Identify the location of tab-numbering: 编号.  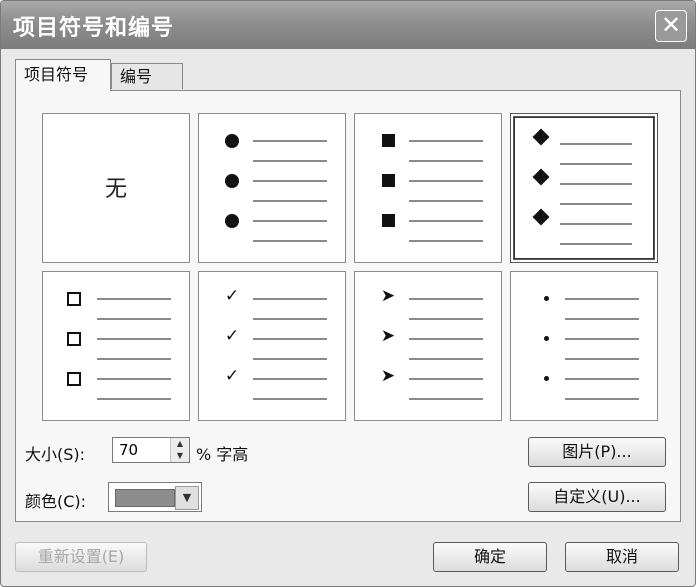
(147, 76).